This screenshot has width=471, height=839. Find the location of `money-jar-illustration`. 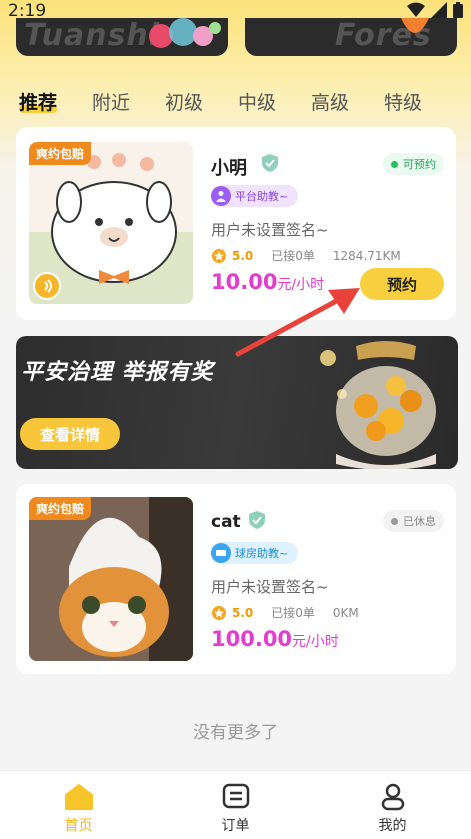

money-jar-illustration is located at coordinates (378, 405).